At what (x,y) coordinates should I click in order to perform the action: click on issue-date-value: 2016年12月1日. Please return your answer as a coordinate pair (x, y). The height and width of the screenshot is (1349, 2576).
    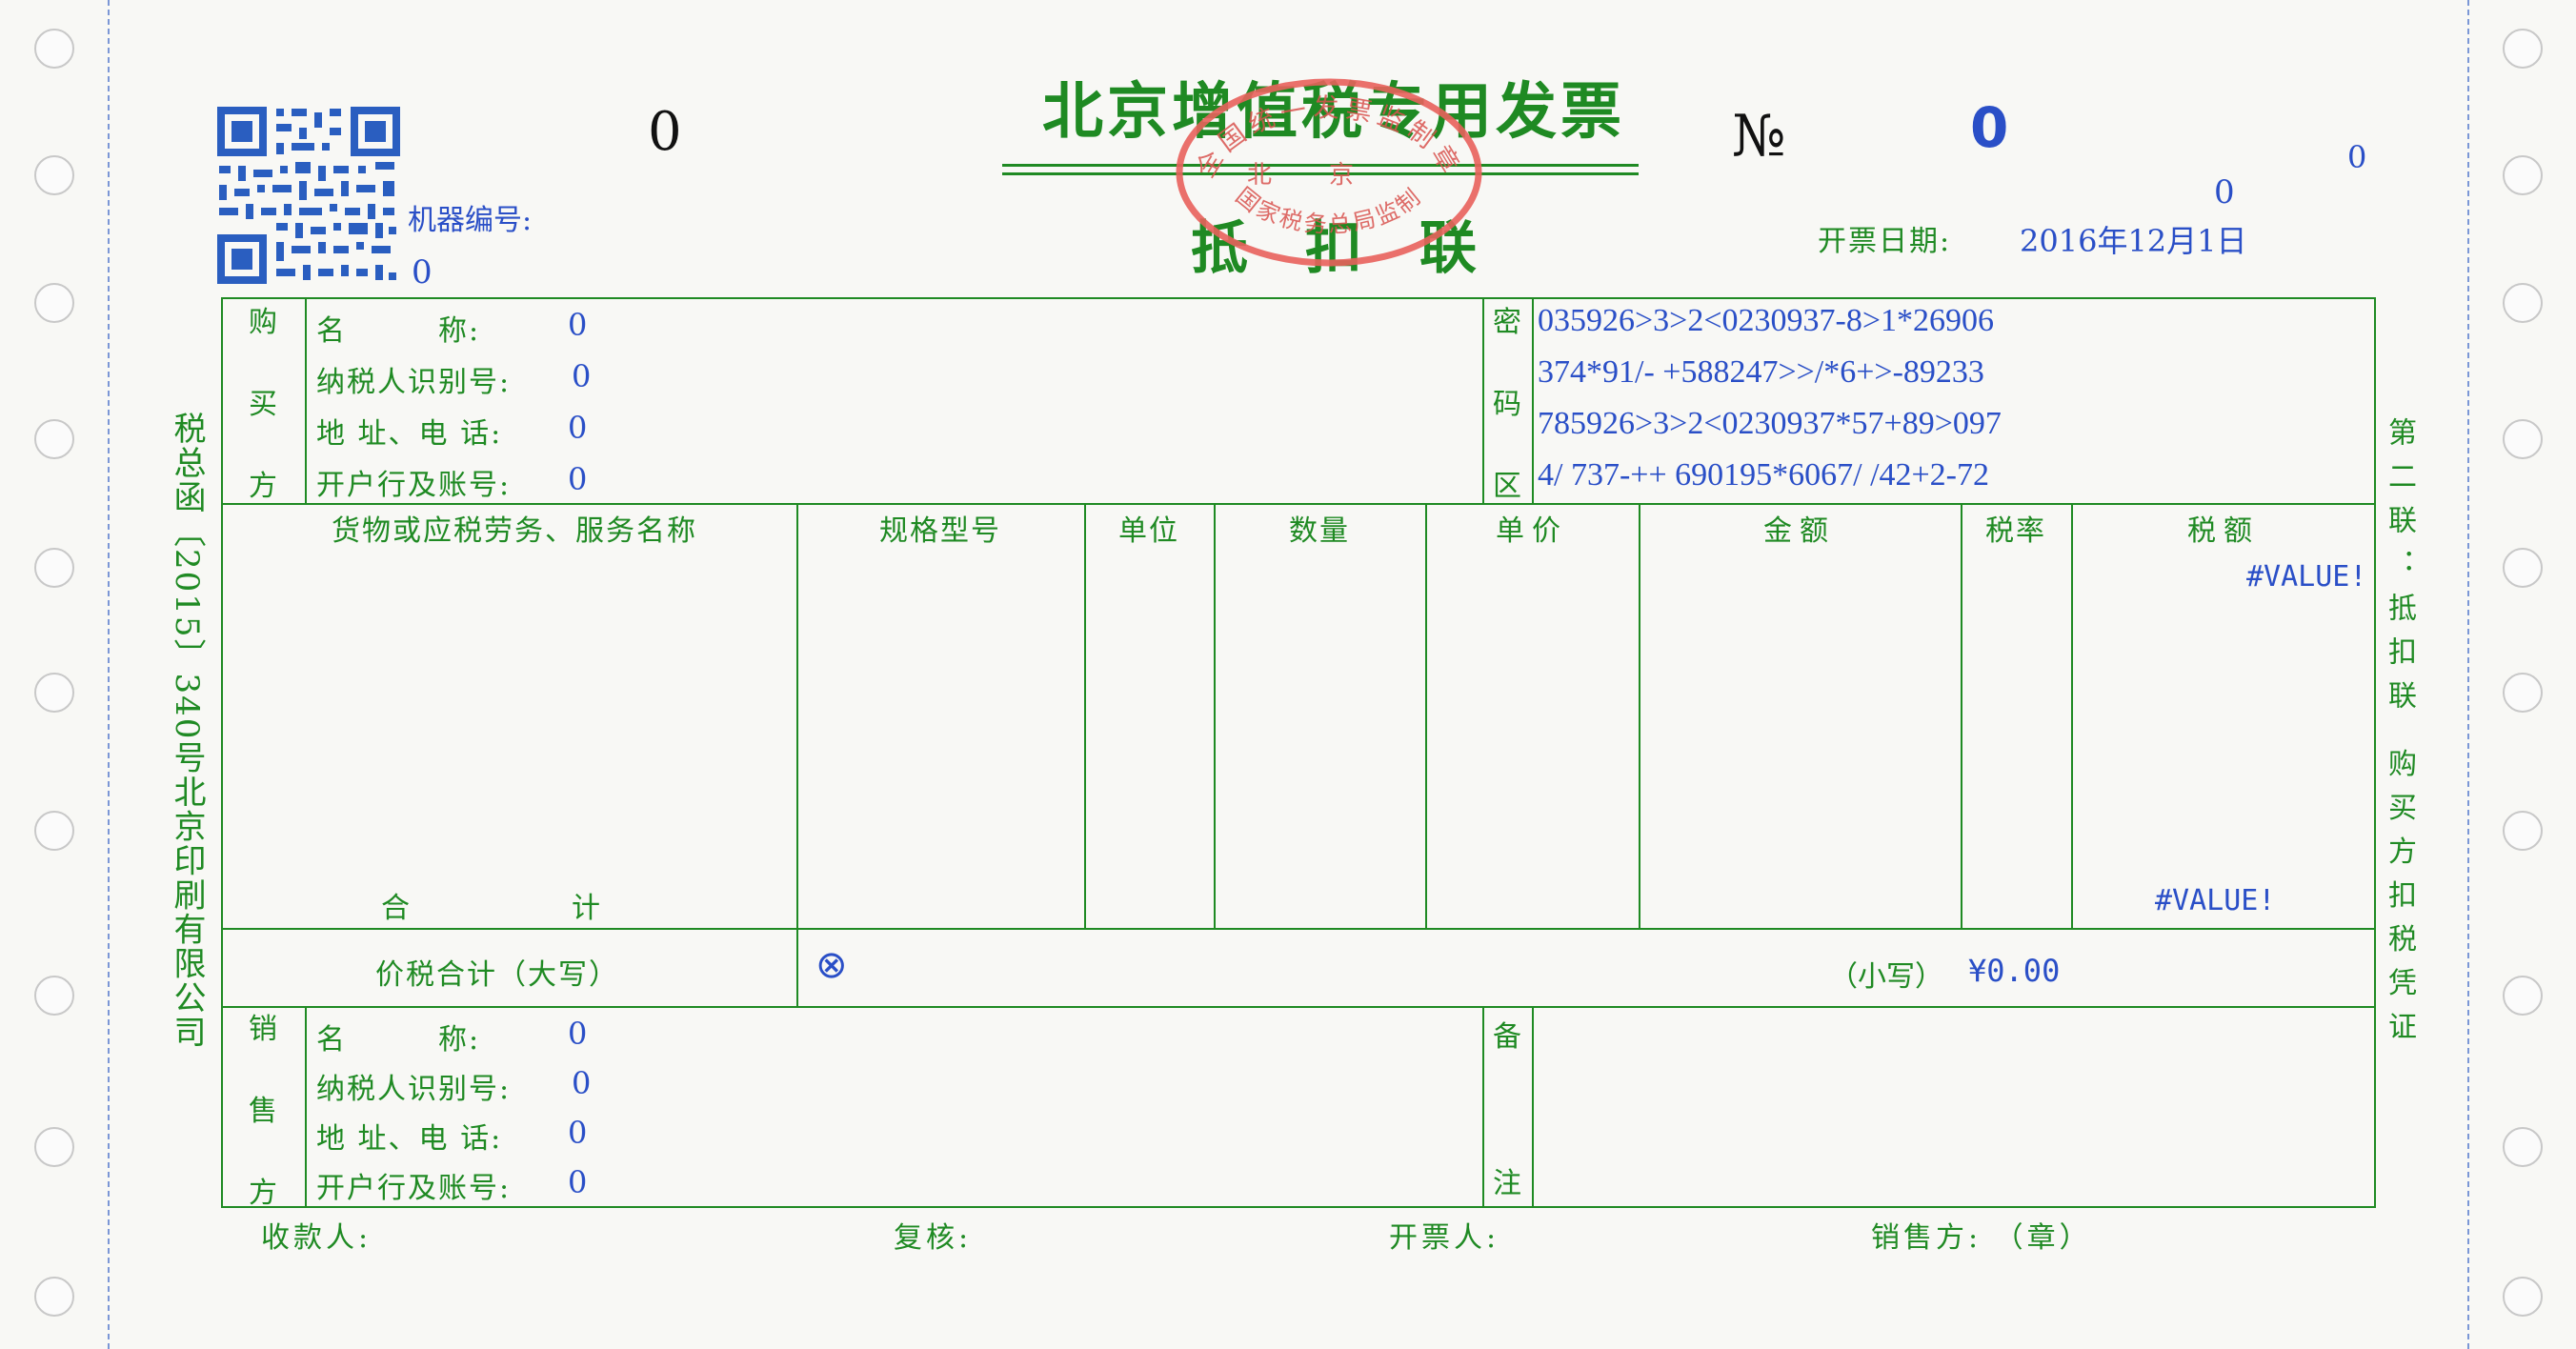
    Looking at the image, I should click on (2134, 241).